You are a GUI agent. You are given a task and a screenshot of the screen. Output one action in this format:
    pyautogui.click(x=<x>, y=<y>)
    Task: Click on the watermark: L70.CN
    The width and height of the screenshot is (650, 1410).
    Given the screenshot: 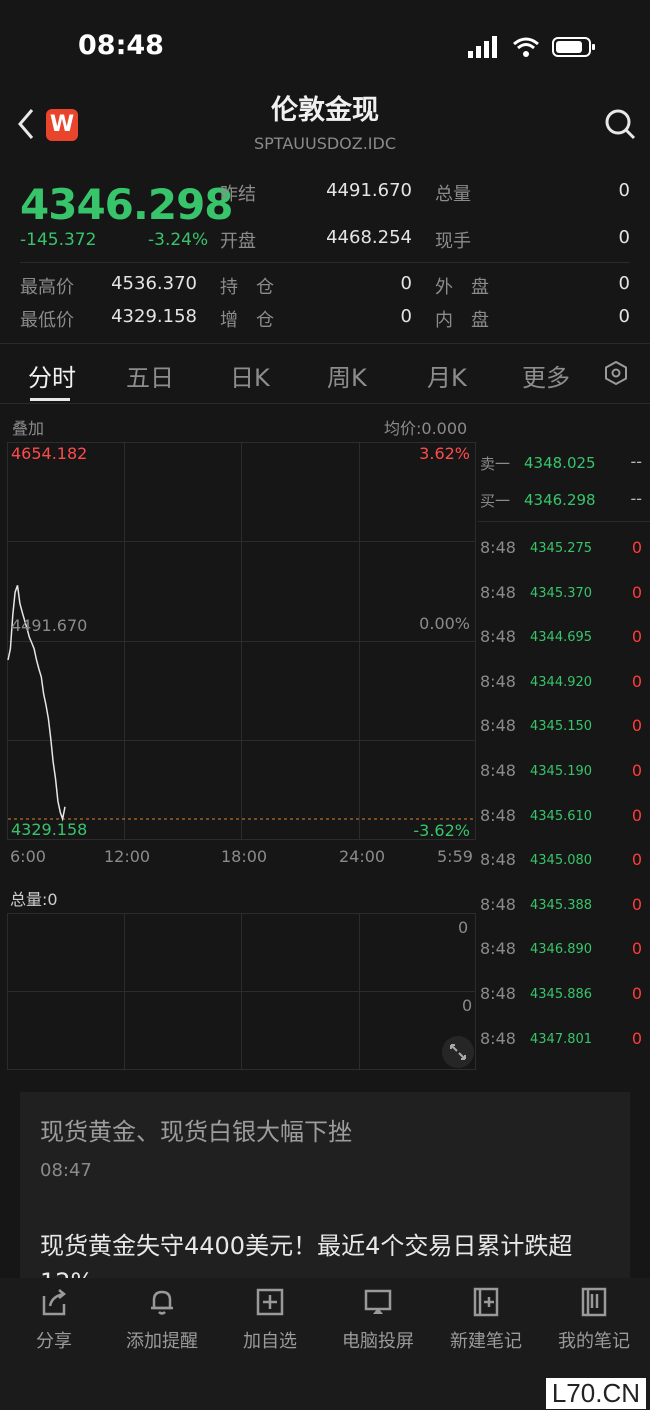 What is the action you would take?
    pyautogui.click(x=595, y=1393)
    